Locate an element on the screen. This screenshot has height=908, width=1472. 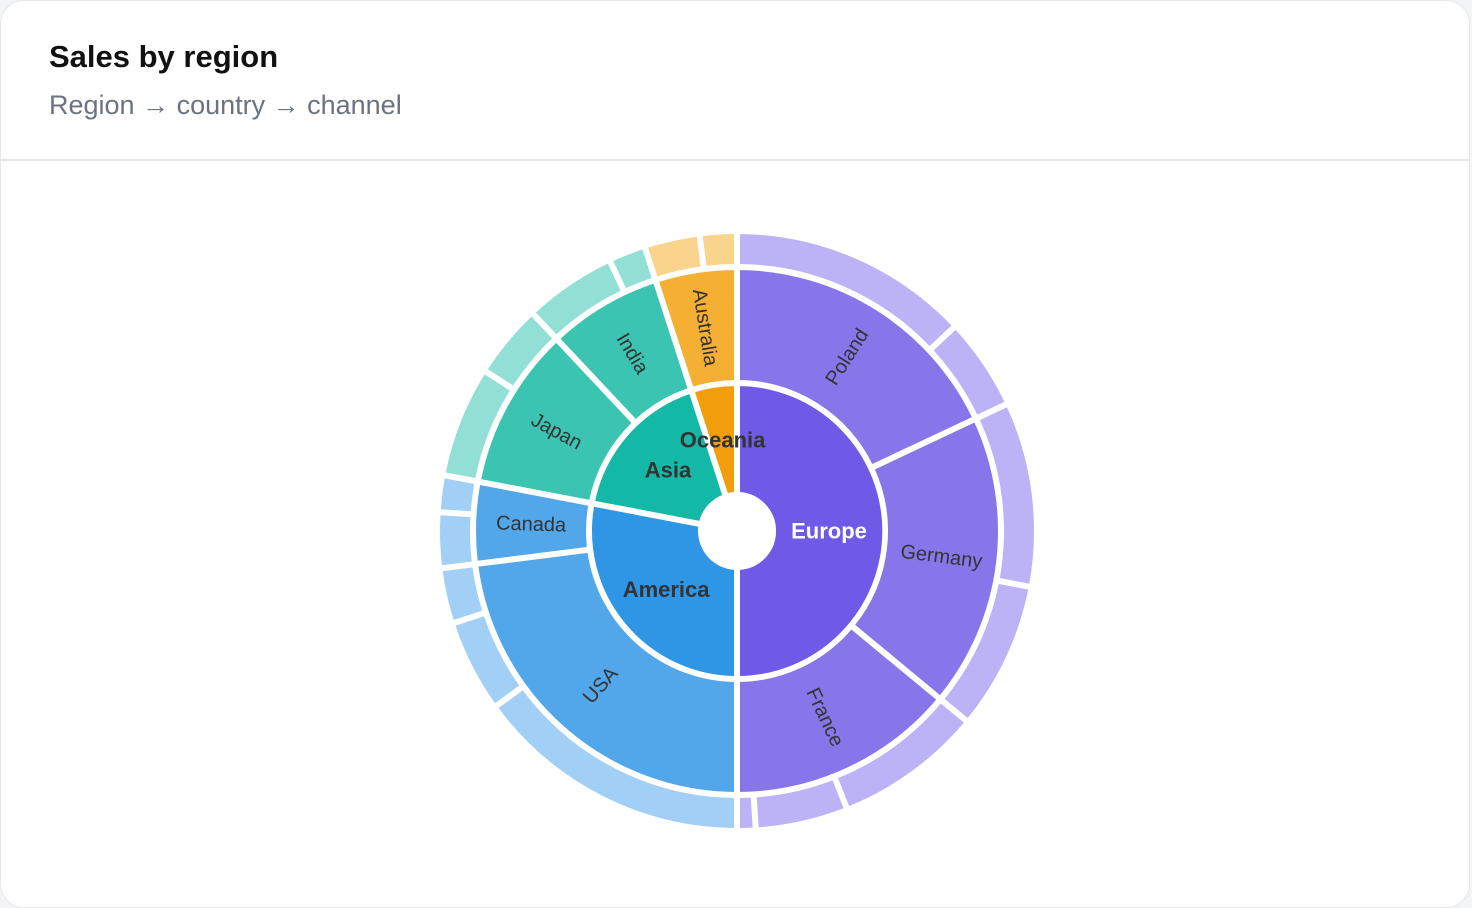
region-label-asia: Asia is located at coordinates (668, 470).